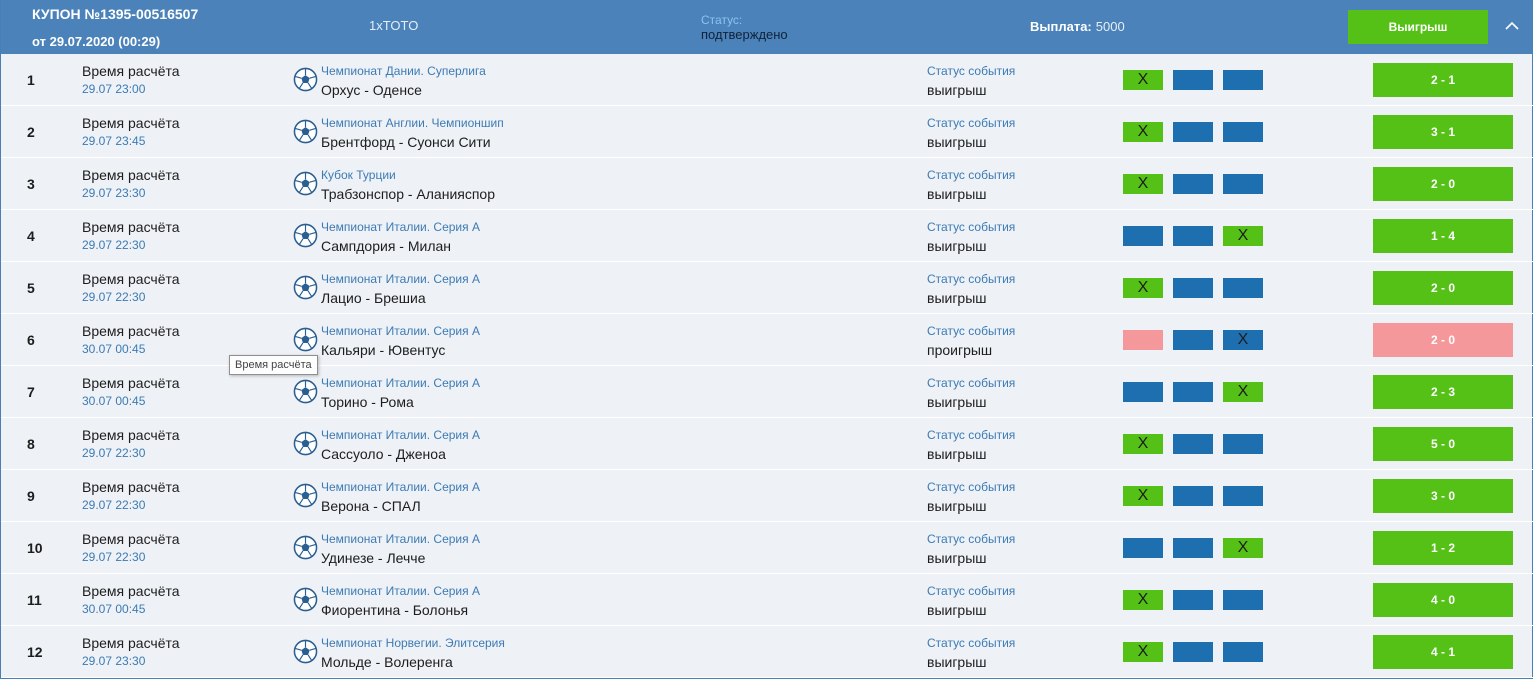  What do you see at coordinates (744, 34) in the screenshot?
I see `status-value: подтверждено` at bounding box center [744, 34].